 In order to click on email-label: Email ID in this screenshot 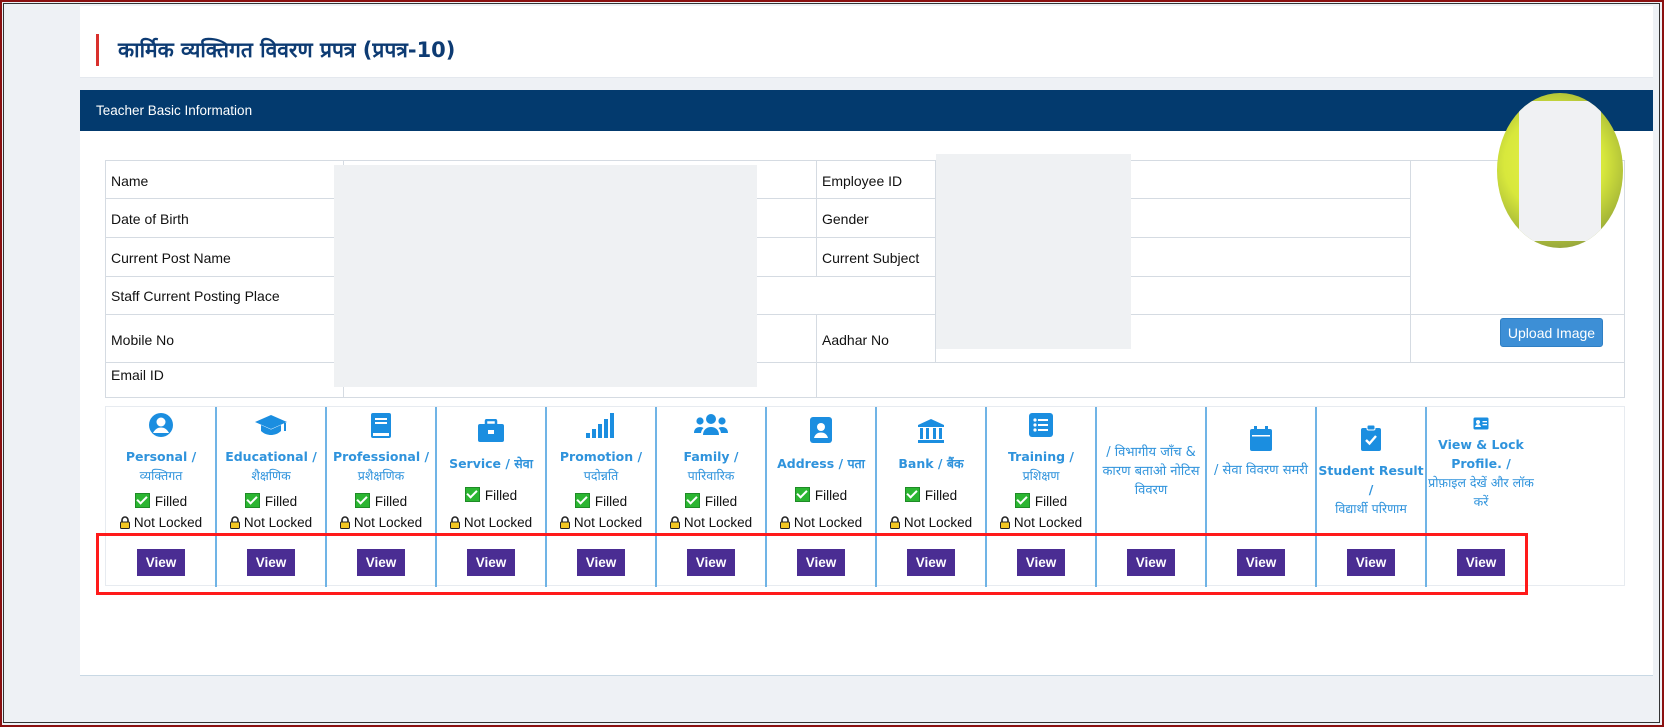, I will do `click(137, 375)`.